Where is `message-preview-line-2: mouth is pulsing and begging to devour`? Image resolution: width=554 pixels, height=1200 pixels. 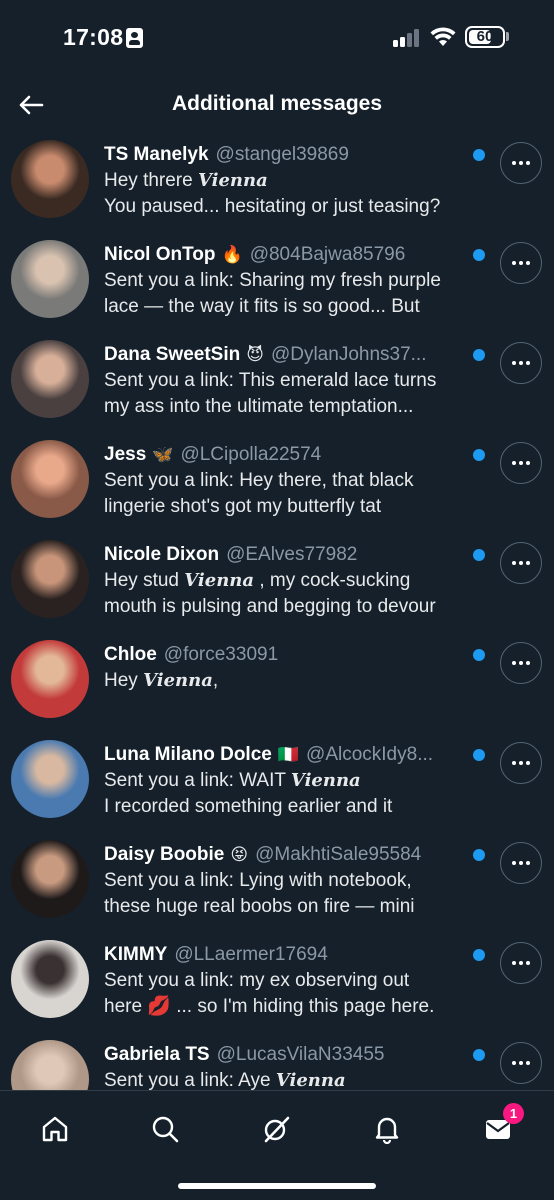 message-preview-line-2: mouth is pulsing and begging to devour is located at coordinates (270, 606).